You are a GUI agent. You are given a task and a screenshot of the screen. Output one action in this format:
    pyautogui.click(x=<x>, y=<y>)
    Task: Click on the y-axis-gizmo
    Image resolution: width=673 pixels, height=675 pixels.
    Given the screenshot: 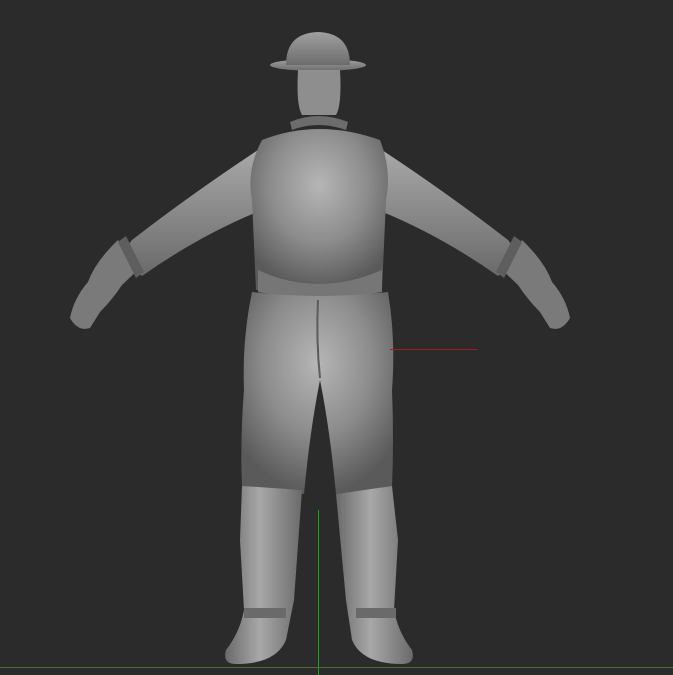 What is the action you would take?
    pyautogui.click(x=318, y=592)
    